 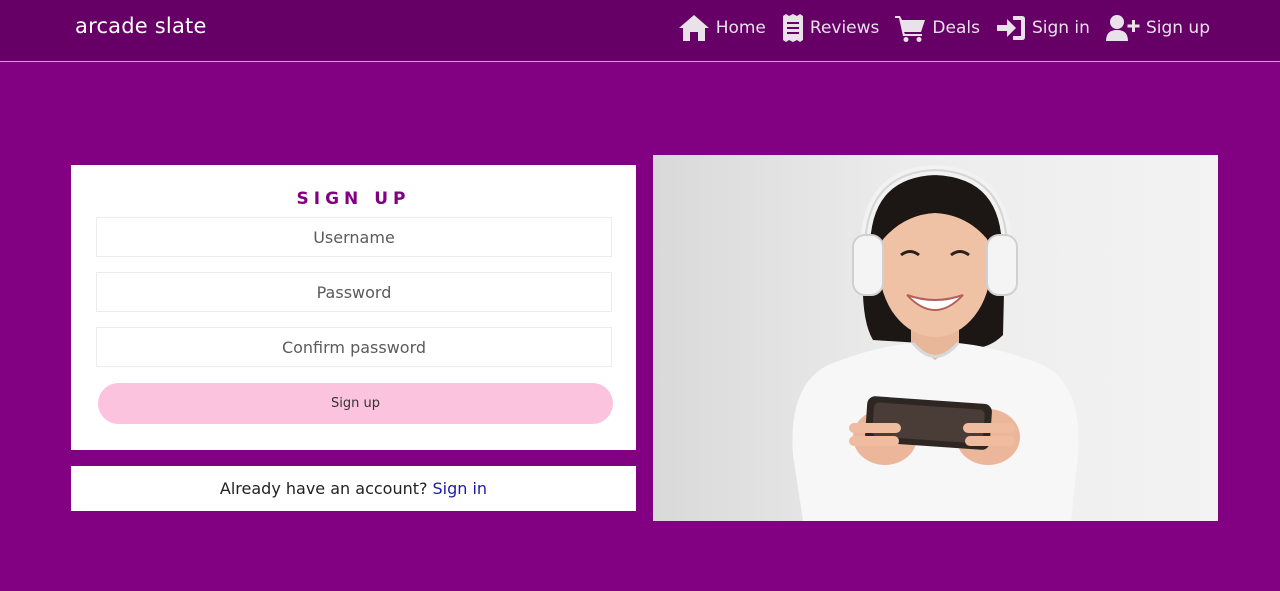 I want to click on nav-sign-in-label: Sign in, so click(x=1060, y=28).